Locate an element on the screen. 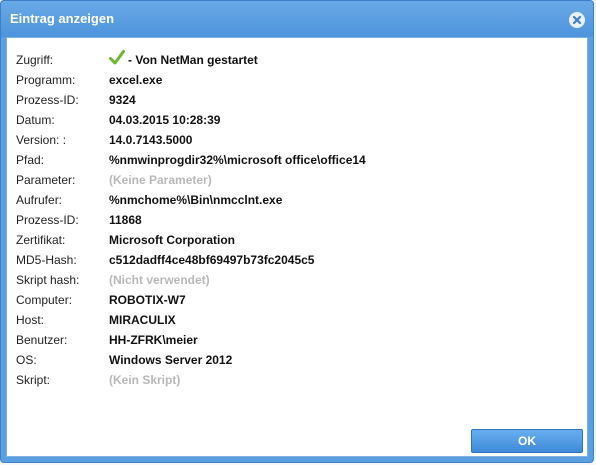 Image resolution: width=596 pixels, height=465 pixels. label-zertifikat: Zertifikat: is located at coordinates (41, 240).